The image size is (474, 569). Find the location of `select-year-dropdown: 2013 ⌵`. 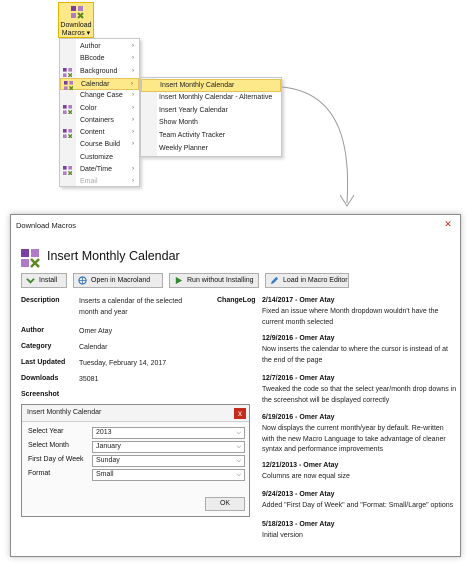

select-year-dropdown: 2013 ⌵ is located at coordinates (168, 433).